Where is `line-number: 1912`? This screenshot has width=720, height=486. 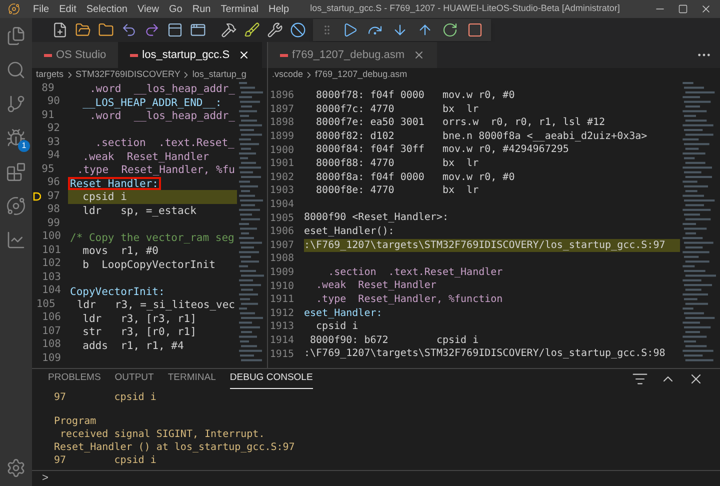
line-number: 1912 is located at coordinates (281, 313).